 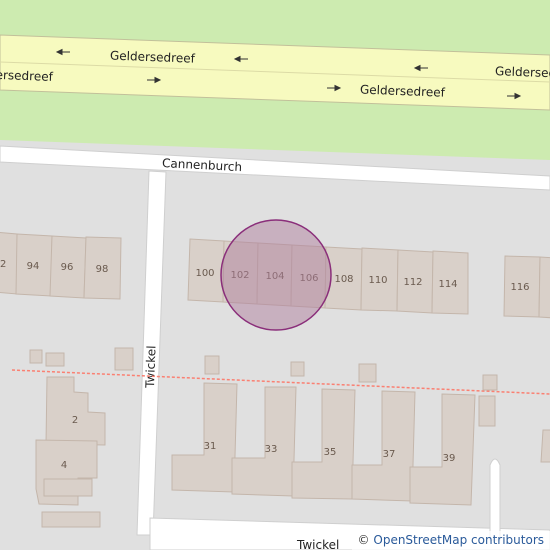 What do you see at coordinates (389, 454) in the screenshot?
I see `house-number: 37` at bounding box center [389, 454].